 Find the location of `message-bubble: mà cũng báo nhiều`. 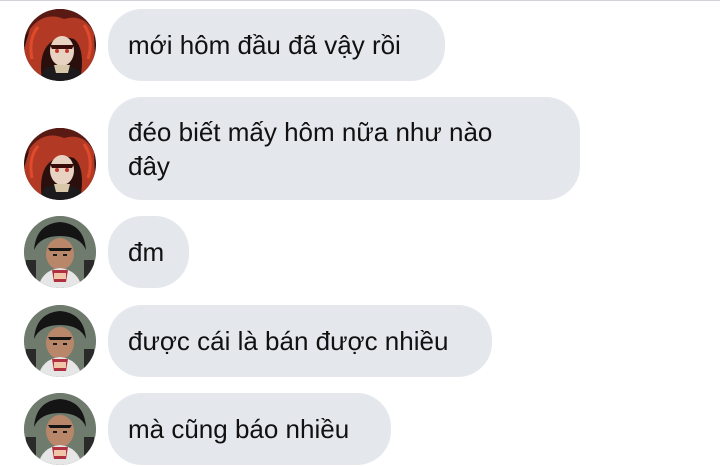

message-bubble: mà cũng báo nhiều is located at coordinates (249, 429).